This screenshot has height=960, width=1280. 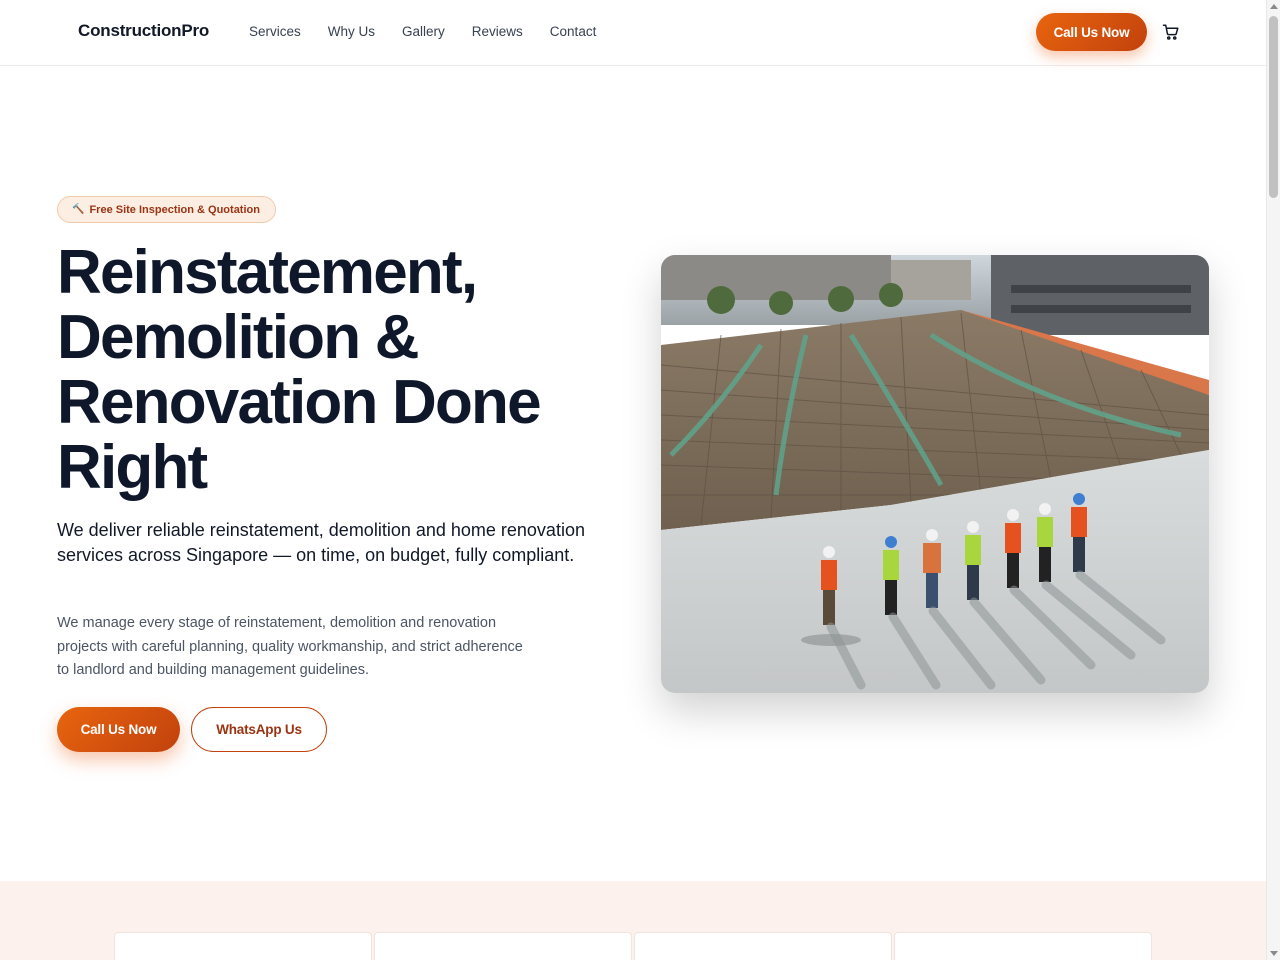 I want to click on nav-link-reviews: Reviews, so click(x=497, y=31).